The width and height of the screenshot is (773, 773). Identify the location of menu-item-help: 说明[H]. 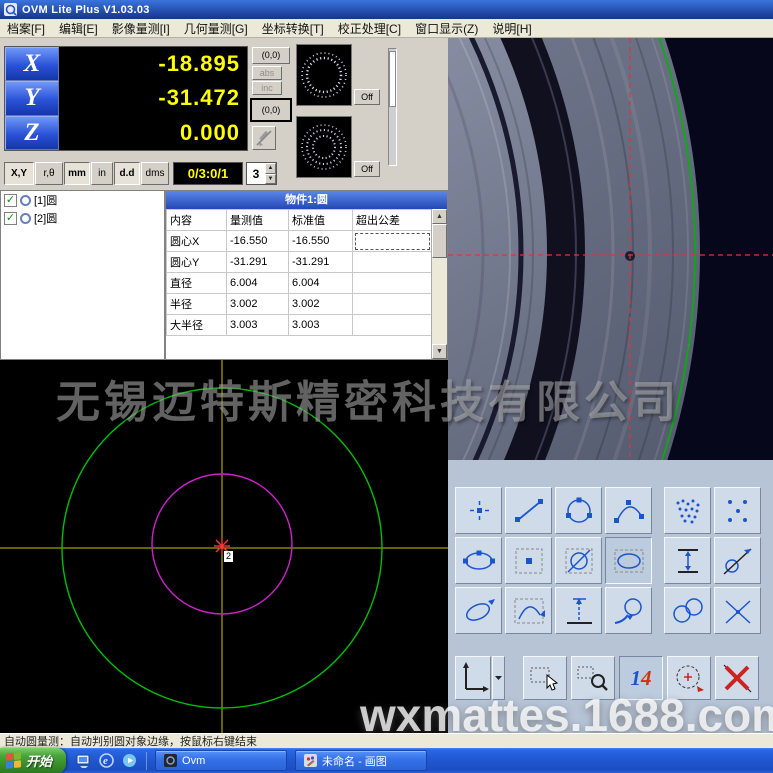
(511, 28).